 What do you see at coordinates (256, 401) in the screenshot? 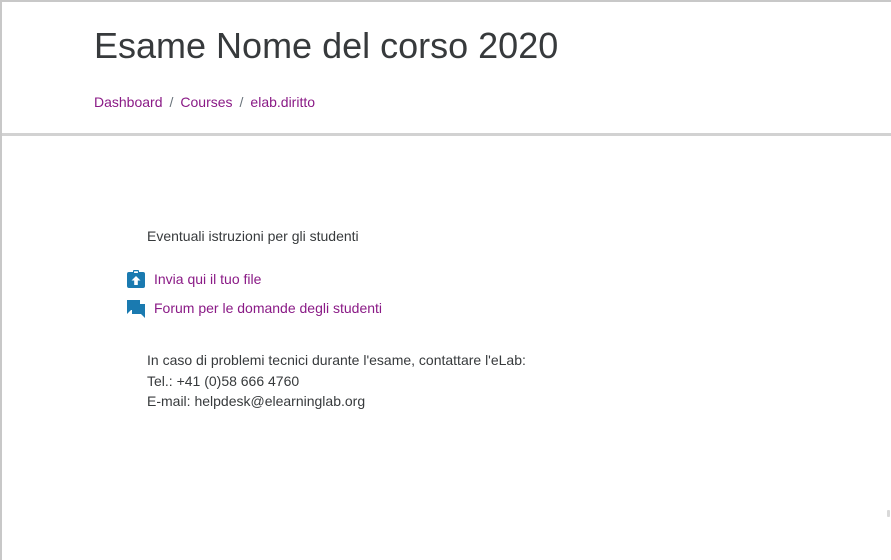
I see `contact-email: E-mail: helpdesk@elearninglab.org` at bounding box center [256, 401].